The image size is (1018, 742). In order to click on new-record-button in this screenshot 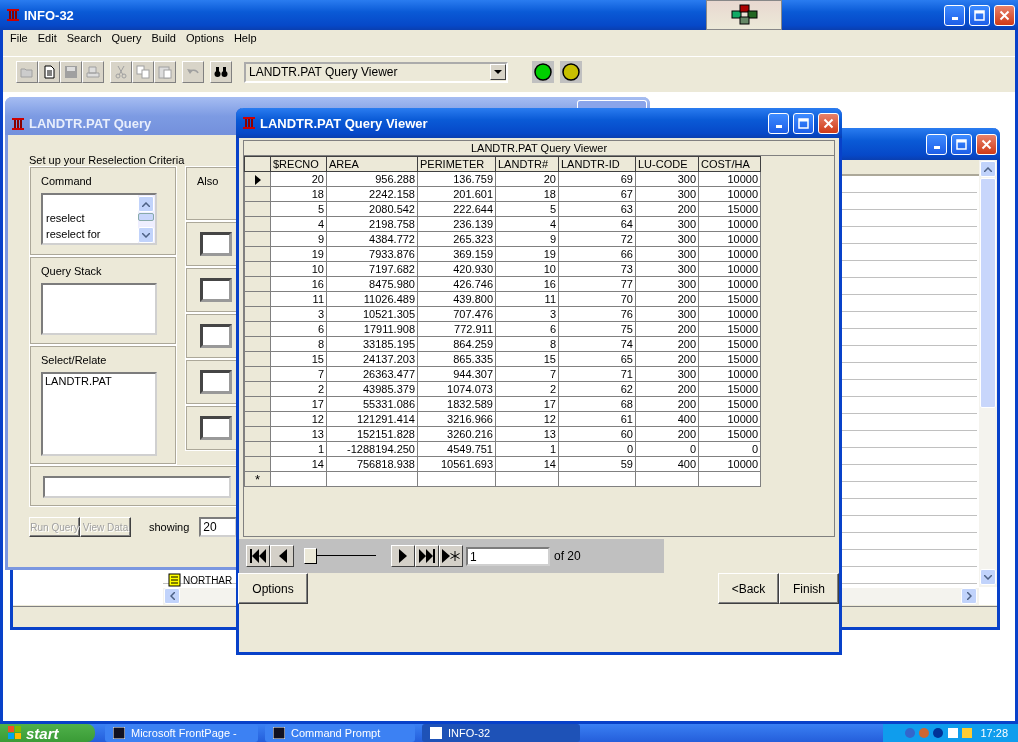, I will do `click(451, 556)`.